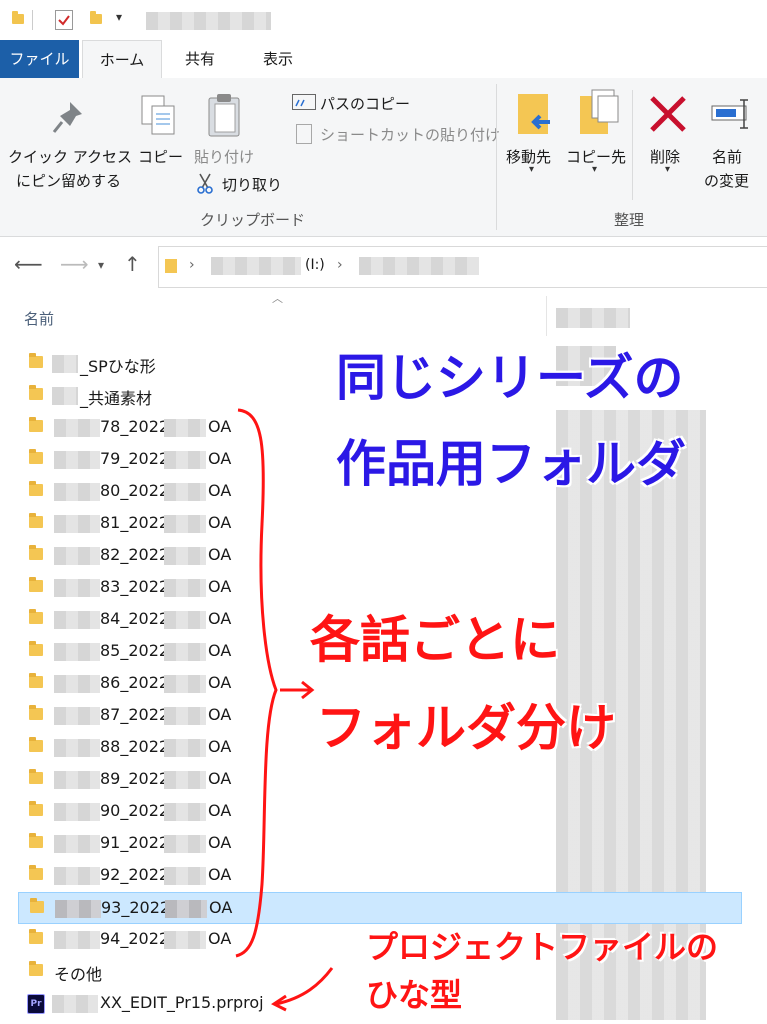  What do you see at coordinates (379, 843) in the screenshot?
I see `folder-row: 91_2022 OA` at bounding box center [379, 843].